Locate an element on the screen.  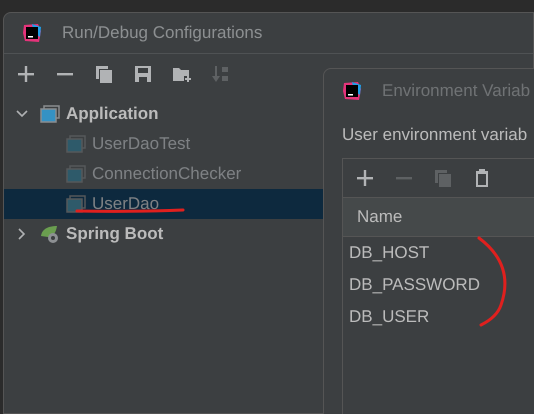
window-title: Run/Debug Configurations is located at coordinates (162, 33).